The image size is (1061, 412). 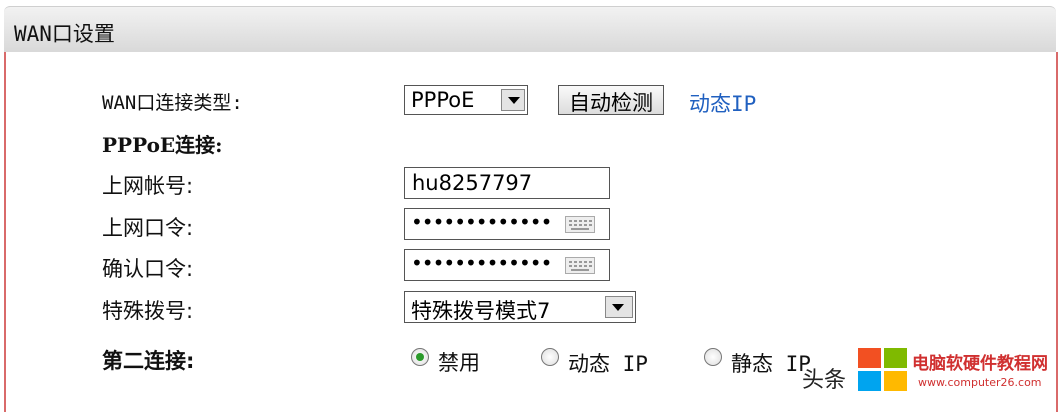 I want to click on watermark-site: 电脑软硬件教程网, so click(x=980, y=364).